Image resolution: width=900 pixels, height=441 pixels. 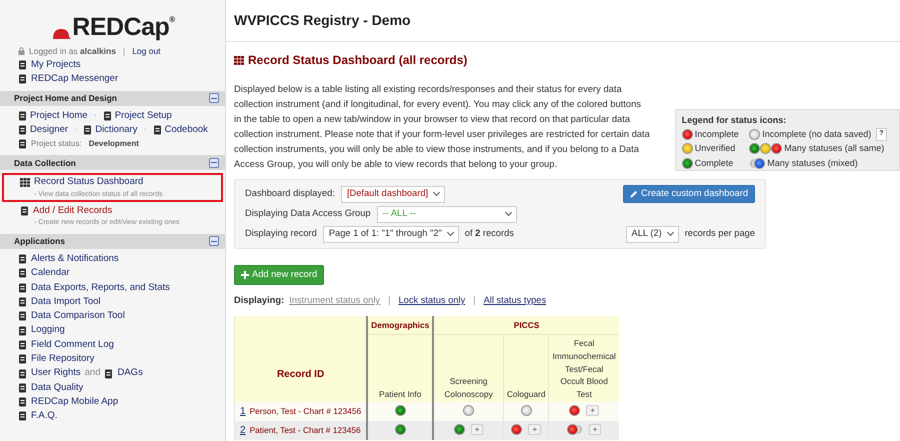 What do you see at coordinates (817, 134) in the screenshot?
I see `legend-label: Incomplete (no data saved)` at bounding box center [817, 134].